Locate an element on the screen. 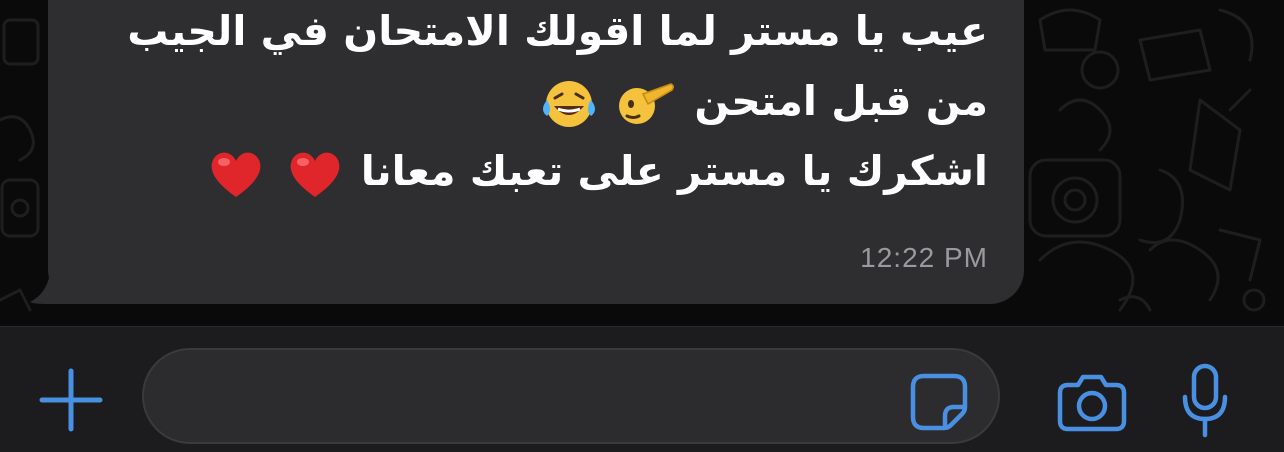 Image resolution: width=1284 pixels, height=452 pixels. plus-icon is located at coordinates (71, 400).